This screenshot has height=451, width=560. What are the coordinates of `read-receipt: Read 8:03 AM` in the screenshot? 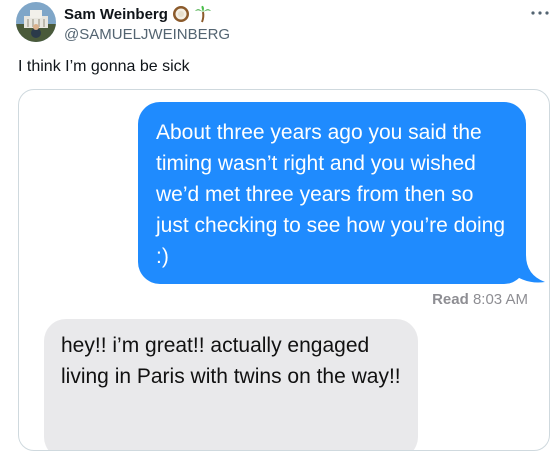 It's located at (480, 299).